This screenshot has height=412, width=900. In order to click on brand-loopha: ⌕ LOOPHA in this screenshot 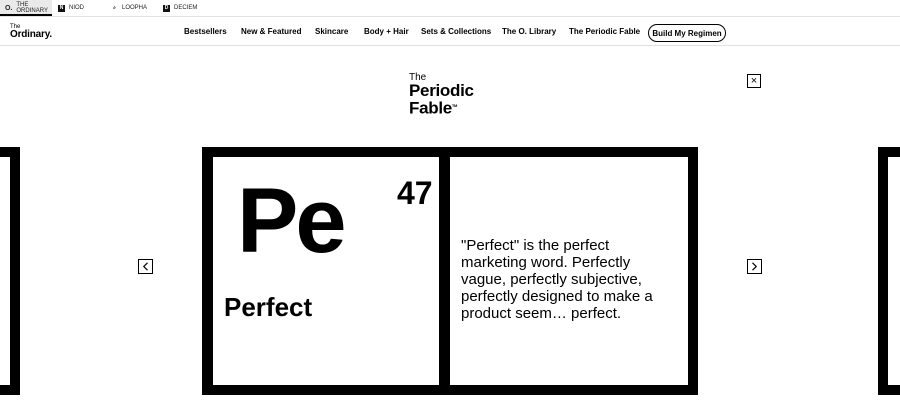, I will do `click(129, 8)`.